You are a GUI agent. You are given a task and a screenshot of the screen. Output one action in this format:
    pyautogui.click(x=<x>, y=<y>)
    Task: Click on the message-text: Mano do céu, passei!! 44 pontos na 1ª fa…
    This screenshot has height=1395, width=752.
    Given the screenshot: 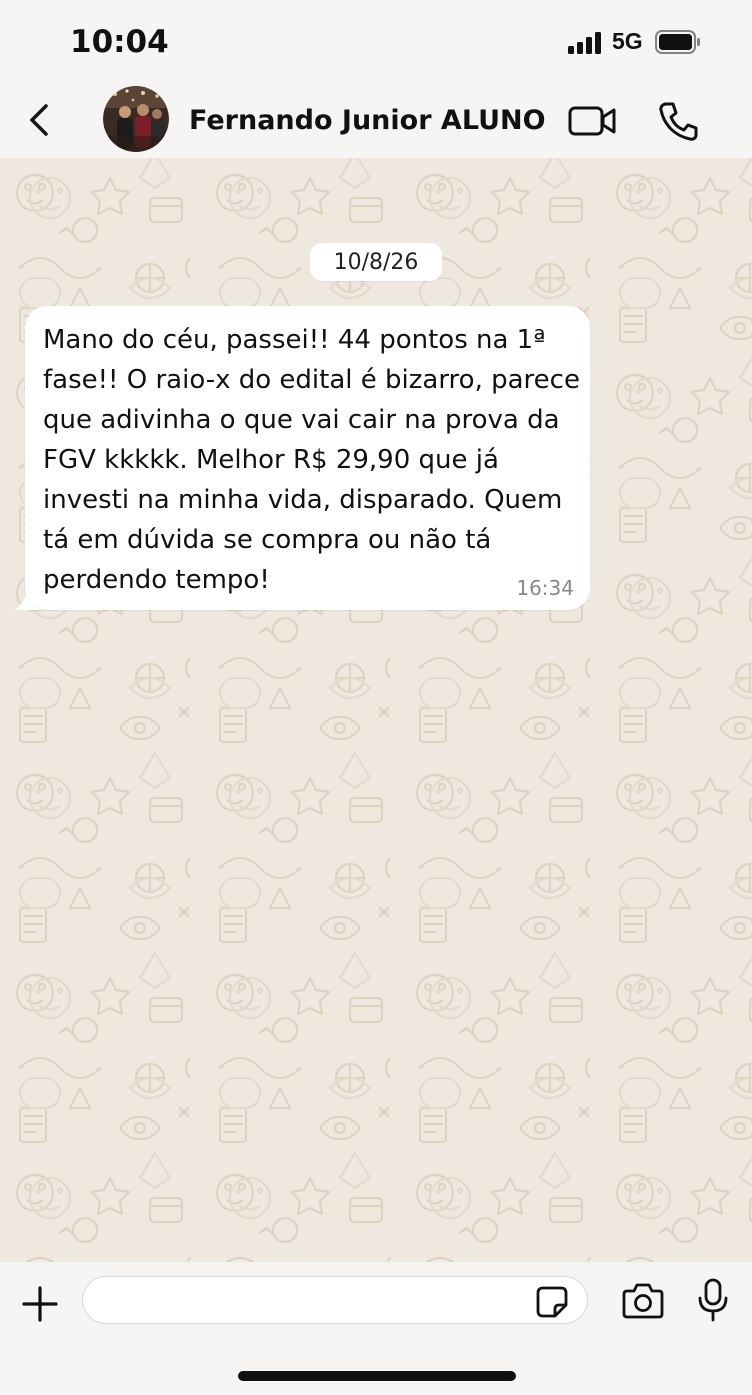 What is the action you would take?
    pyautogui.click(x=311, y=460)
    